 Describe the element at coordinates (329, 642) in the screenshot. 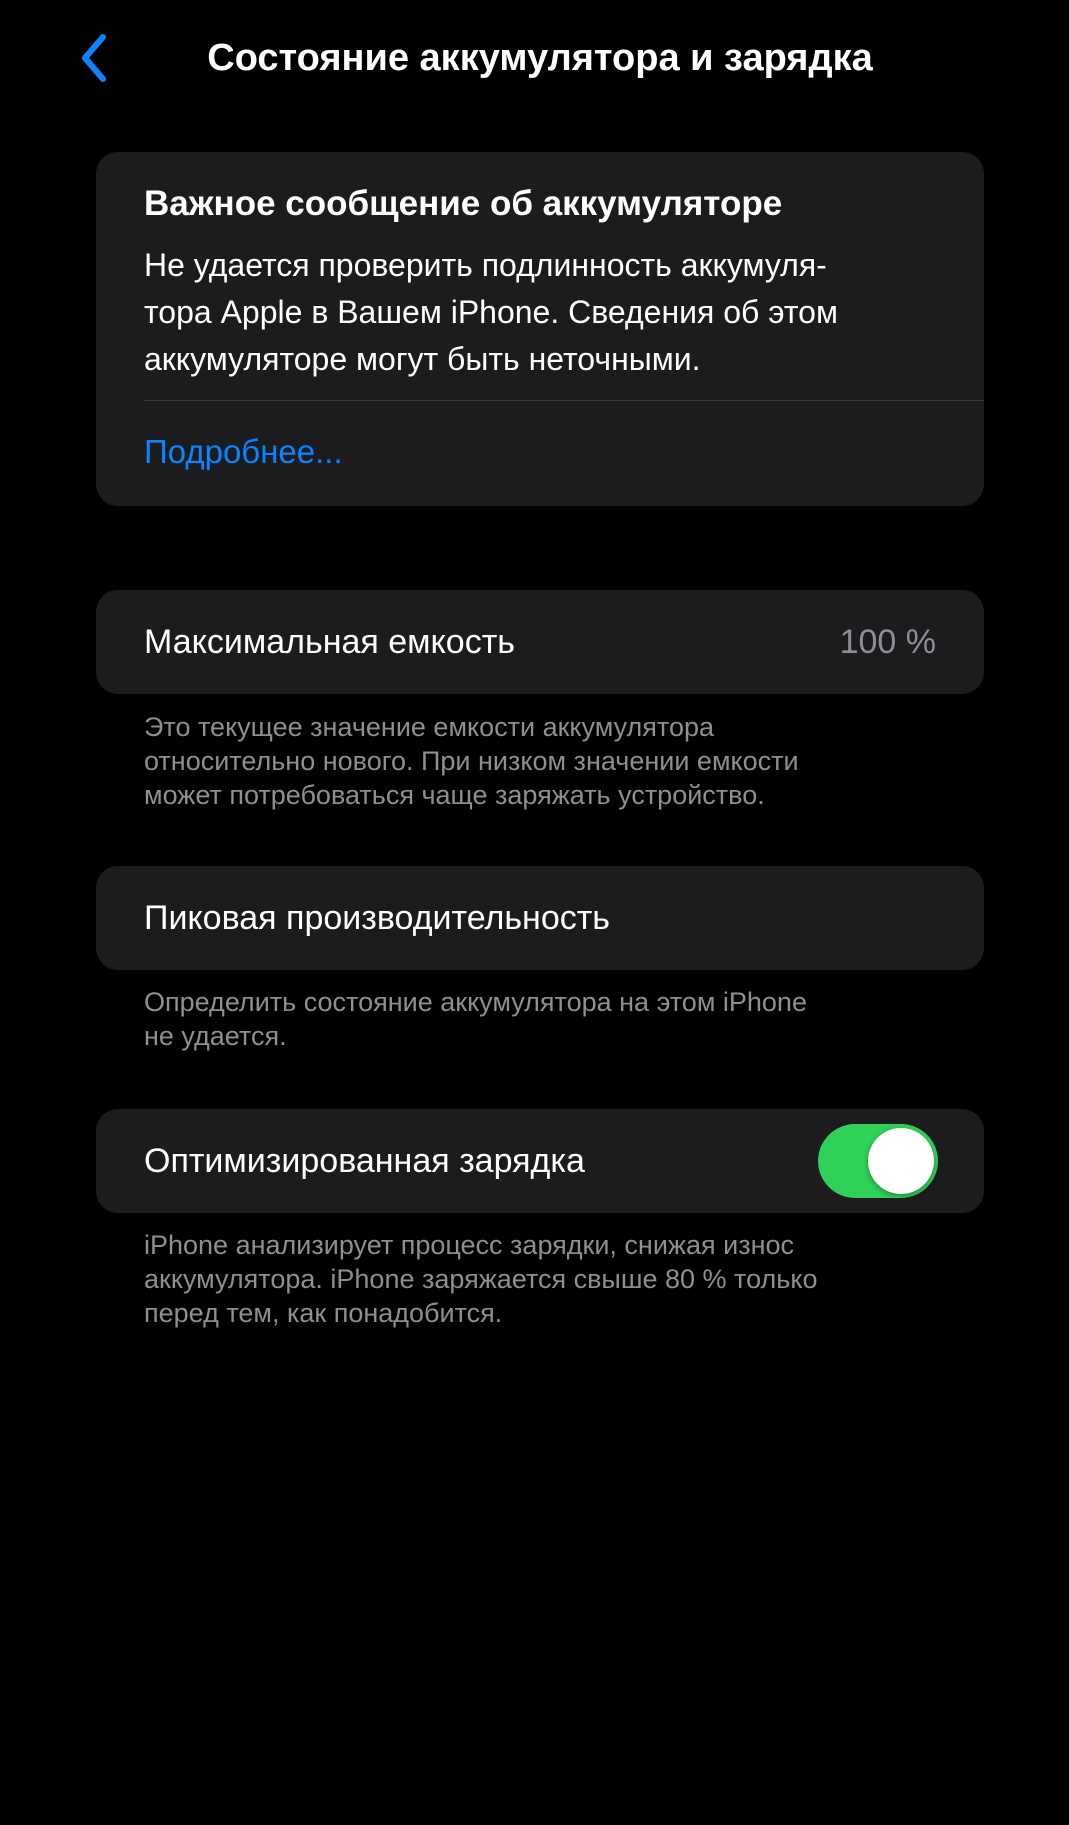

I see `max-capacity-label: Максимальная емкость` at that location.